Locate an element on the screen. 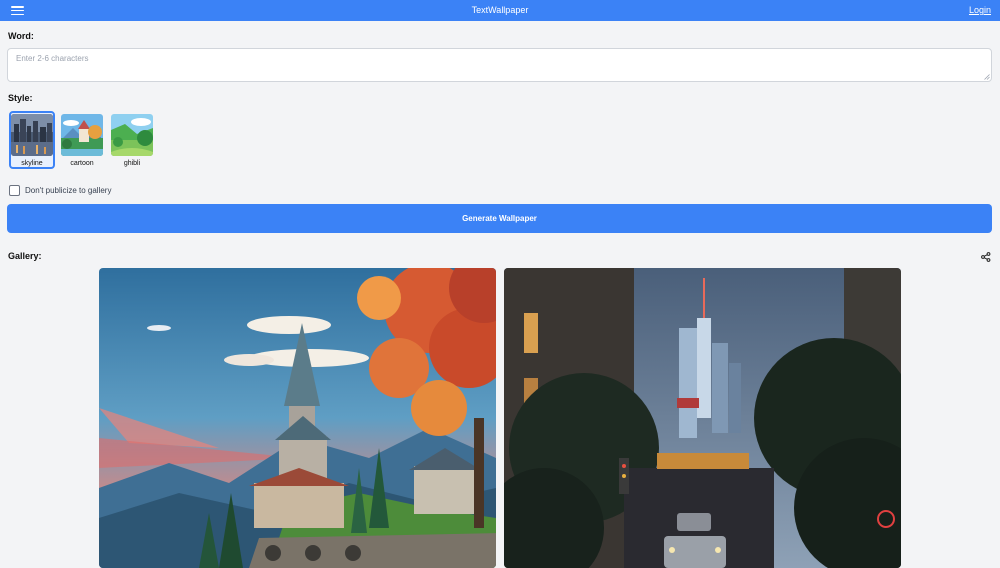  cartoon-thumbnail is located at coordinates (82, 135).